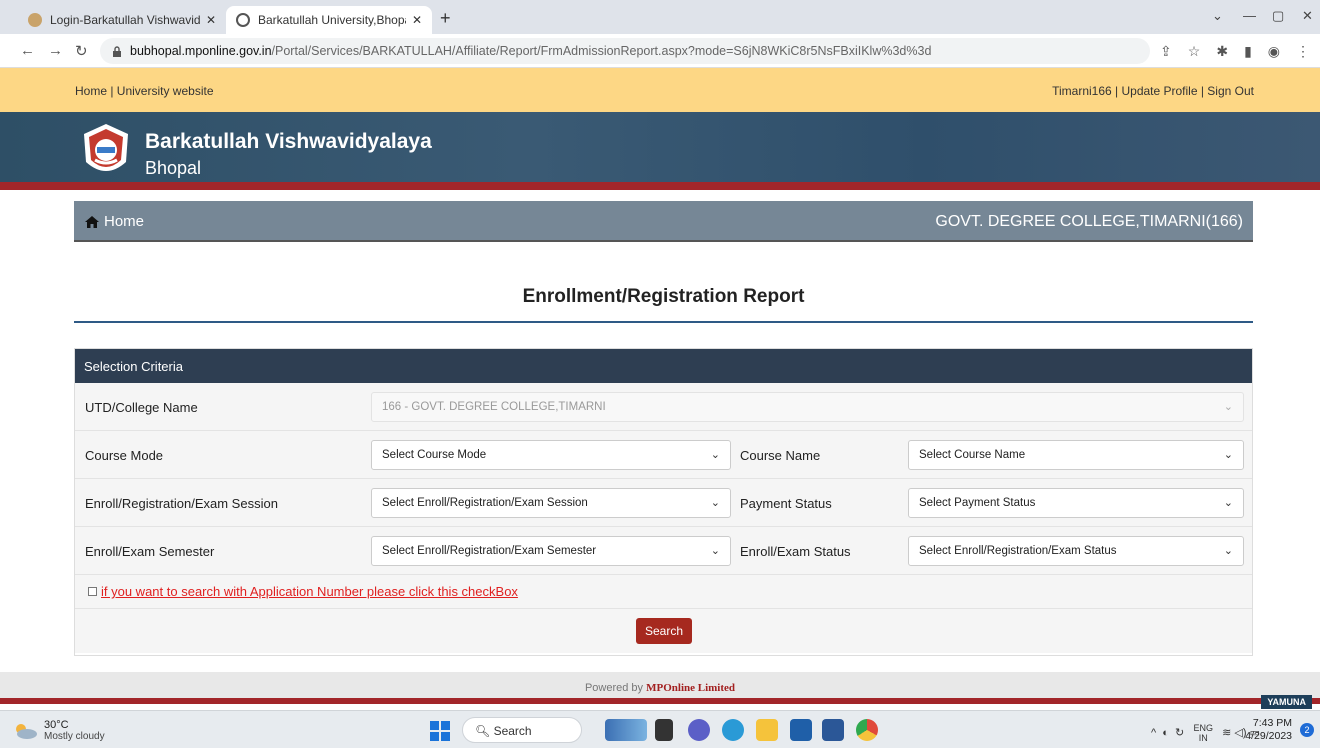 The width and height of the screenshot is (1320, 748). I want to click on language-code: ENG, so click(1203, 728).